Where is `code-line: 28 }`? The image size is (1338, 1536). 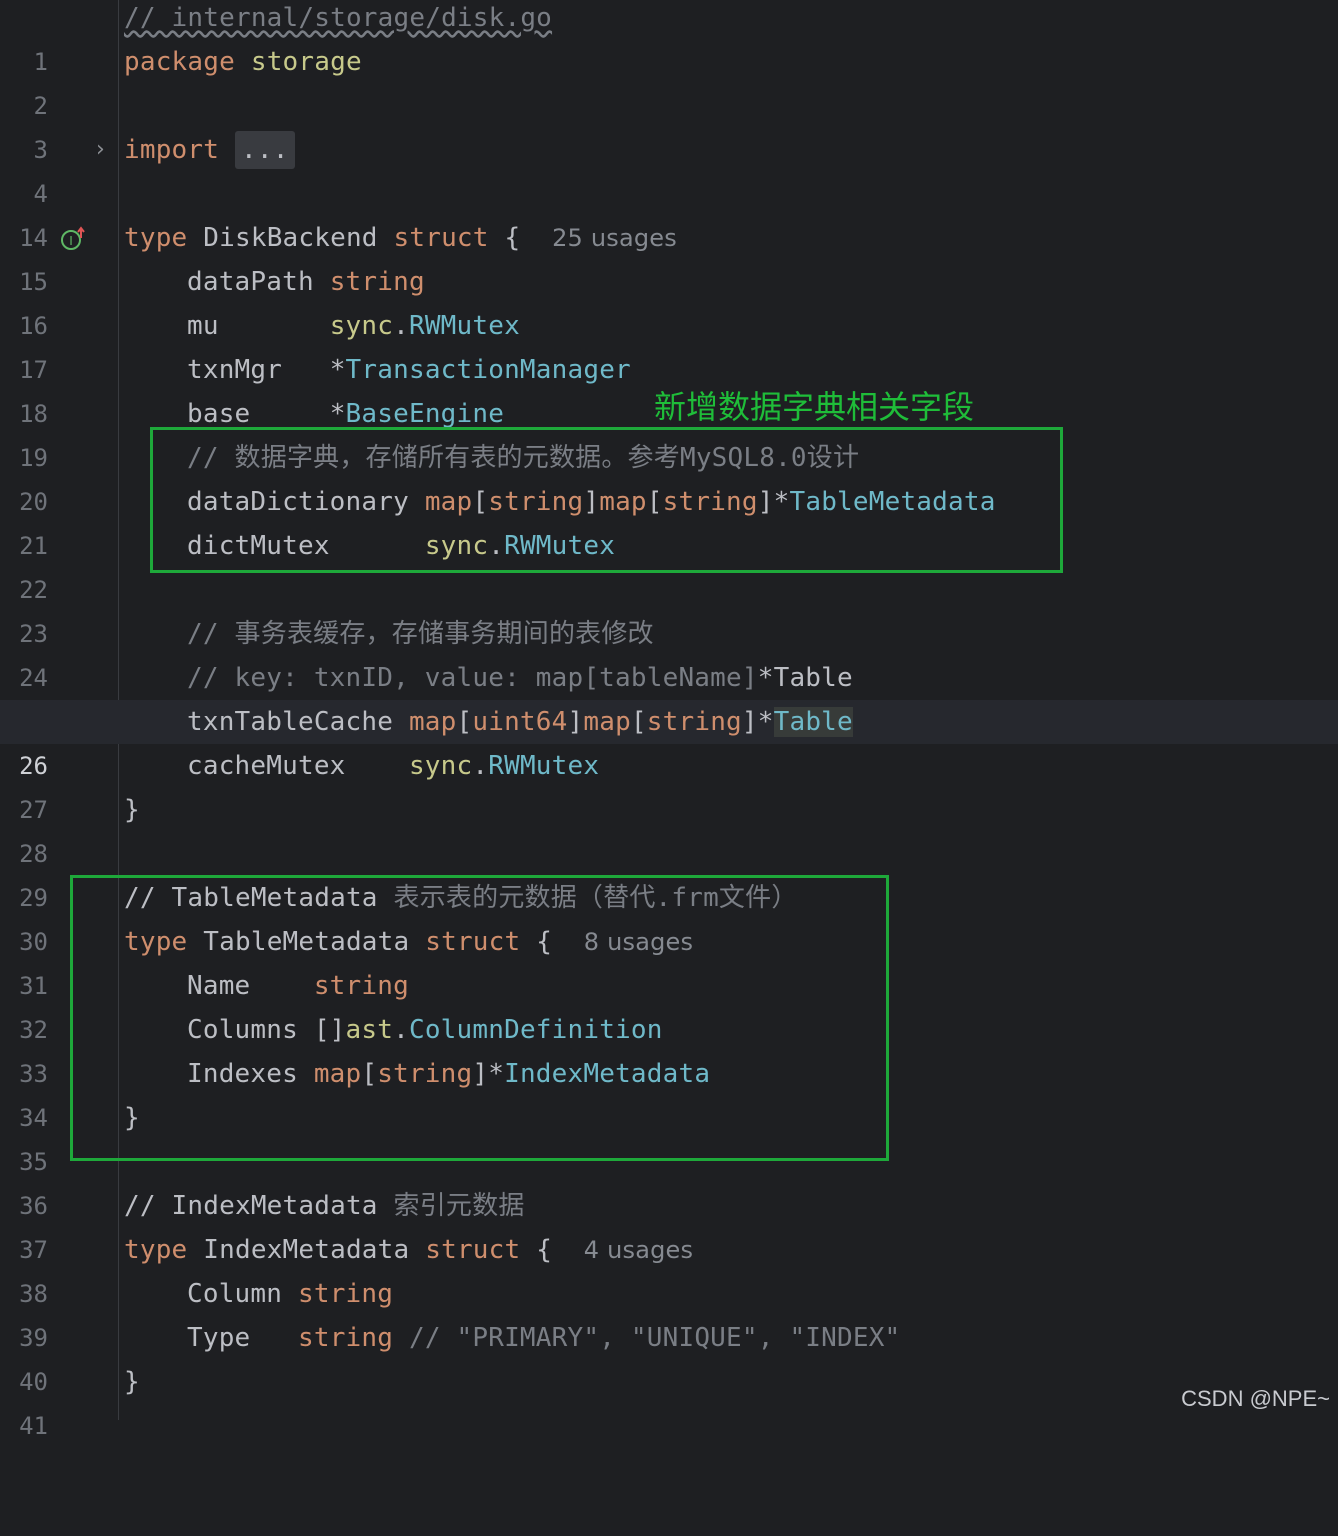
code-line: 28 } is located at coordinates (669, 828).